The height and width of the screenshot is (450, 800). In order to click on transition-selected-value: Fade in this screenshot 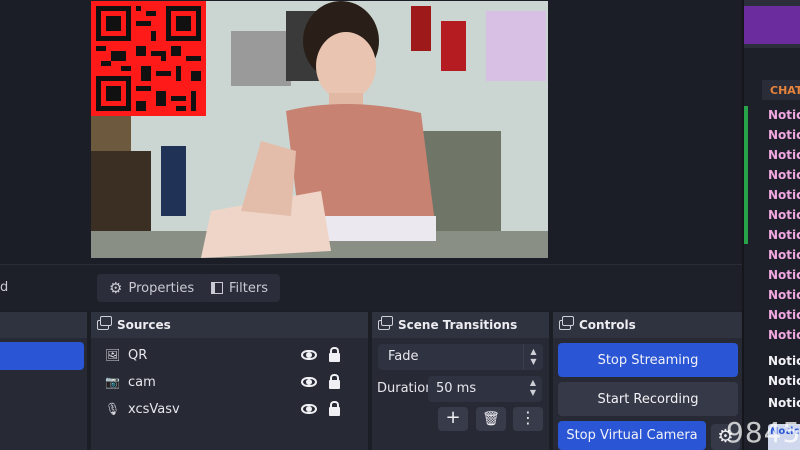, I will do `click(403, 356)`.